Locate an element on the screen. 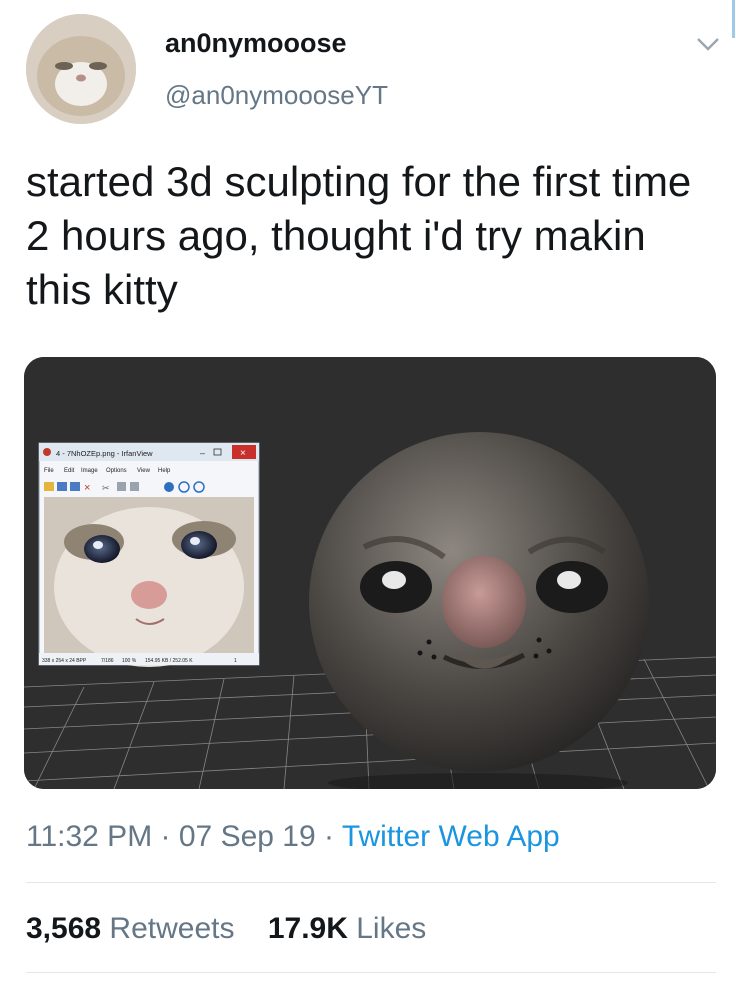 Image resolution: width=736 pixels, height=981 pixels. svg-text: 154.95 KB / 252.05 K is located at coordinates (169, 661).